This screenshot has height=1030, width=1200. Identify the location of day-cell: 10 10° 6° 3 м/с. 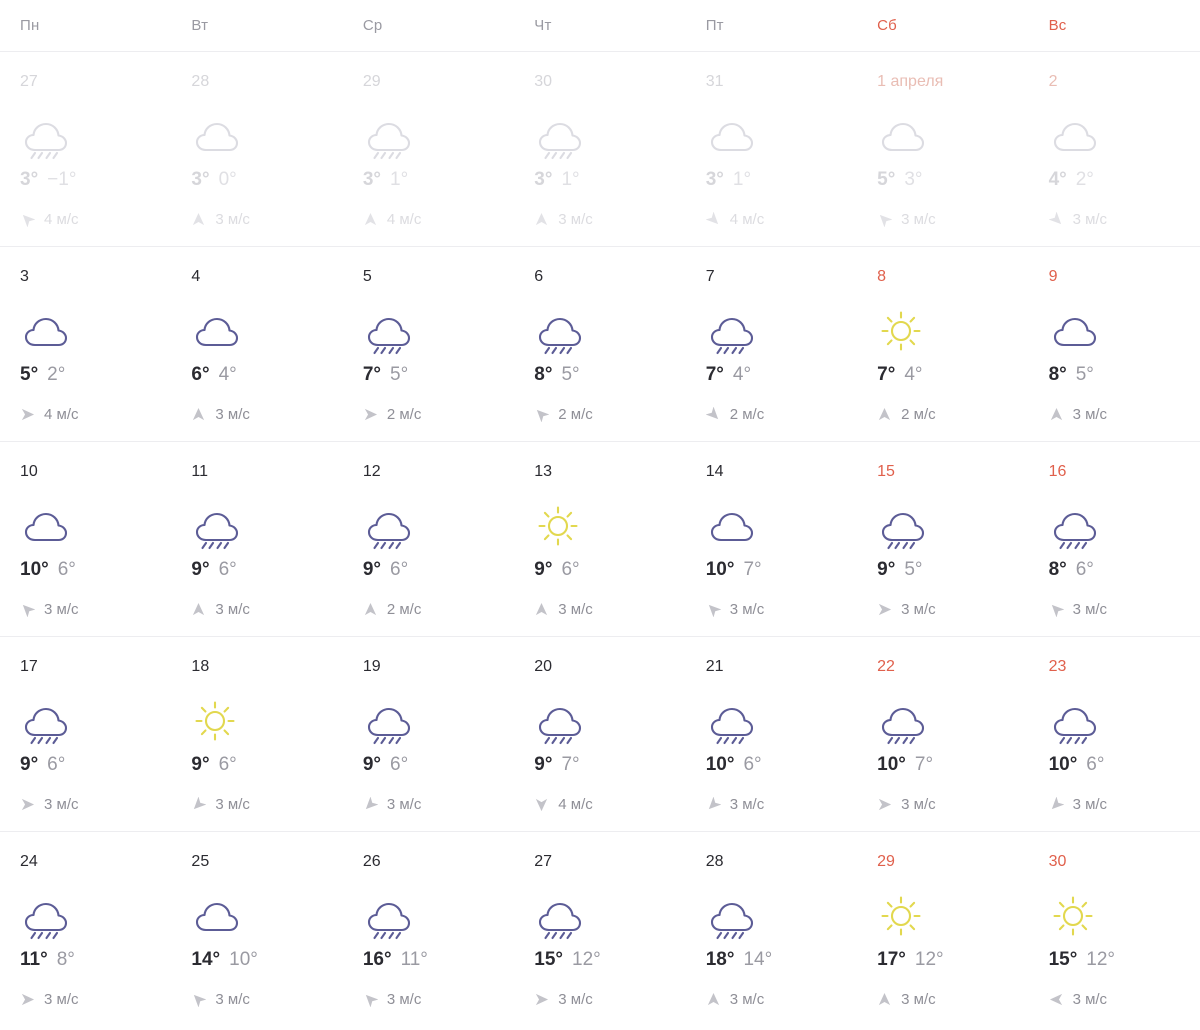
(85, 539).